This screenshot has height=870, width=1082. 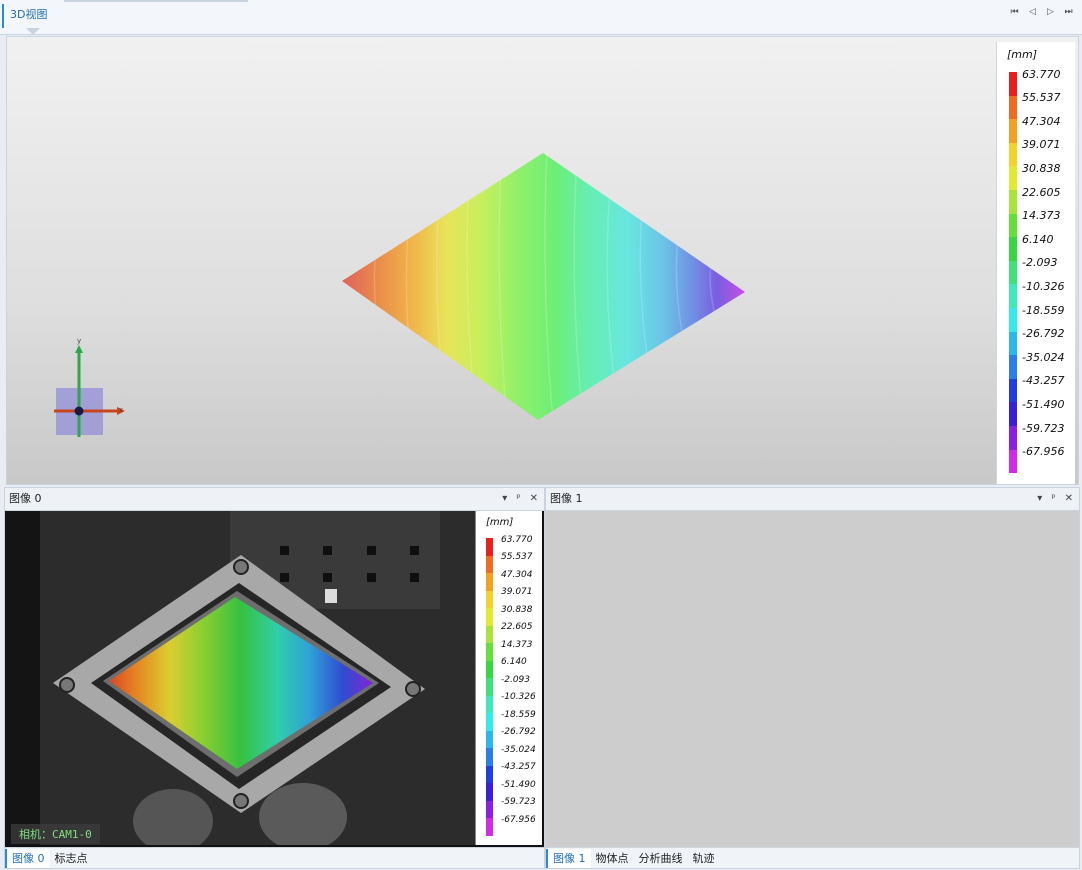 I want to click on tab-markers: 标志点, so click(x=71, y=858).